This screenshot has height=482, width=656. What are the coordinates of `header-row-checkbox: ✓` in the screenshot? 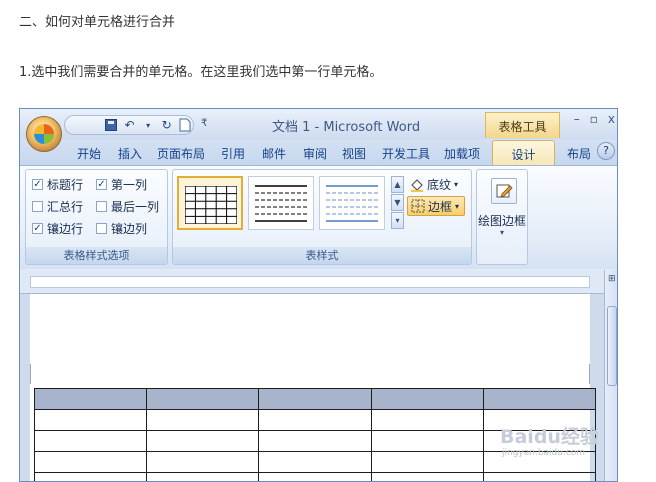 It's located at (37, 184).